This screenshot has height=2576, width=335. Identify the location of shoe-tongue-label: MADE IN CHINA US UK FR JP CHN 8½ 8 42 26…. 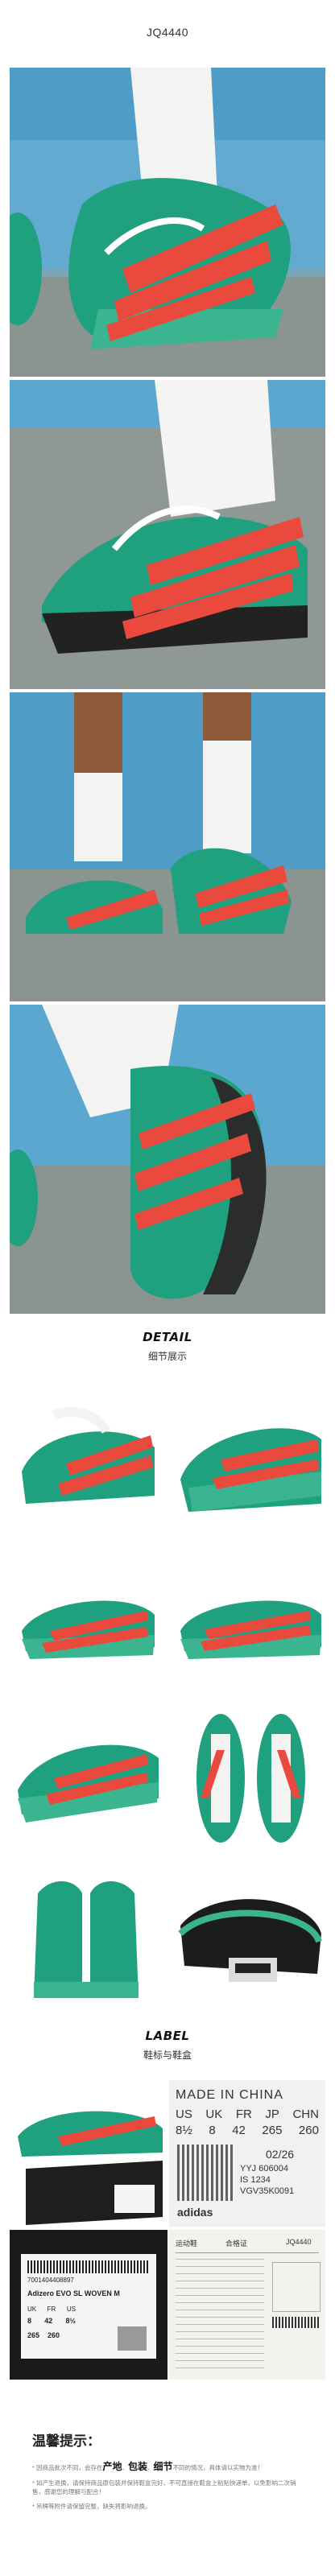
(247, 2153).